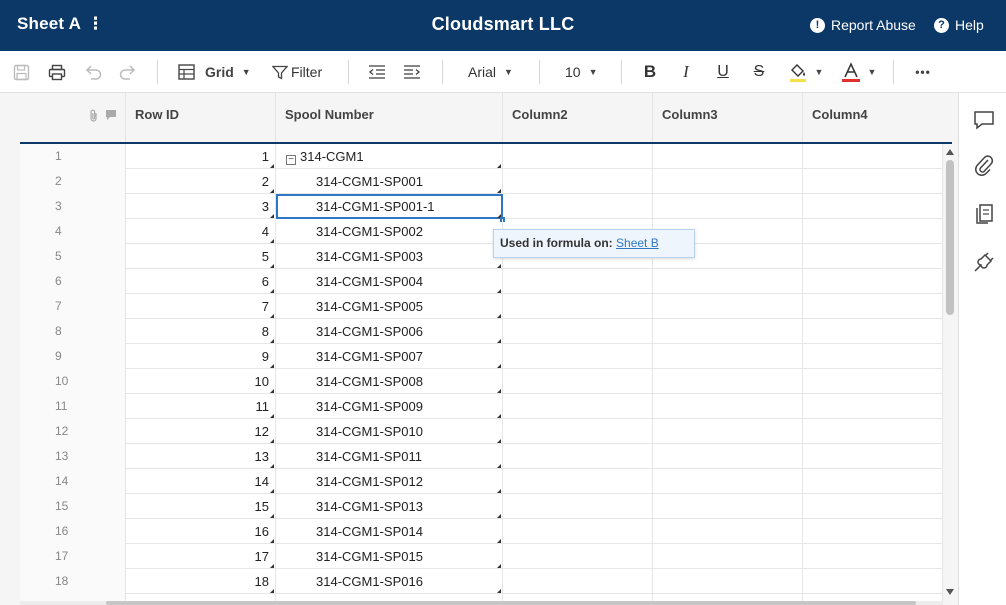  What do you see at coordinates (300, 72) in the screenshot?
I see `filter-button: Filter` at bounding box center [300, 72].